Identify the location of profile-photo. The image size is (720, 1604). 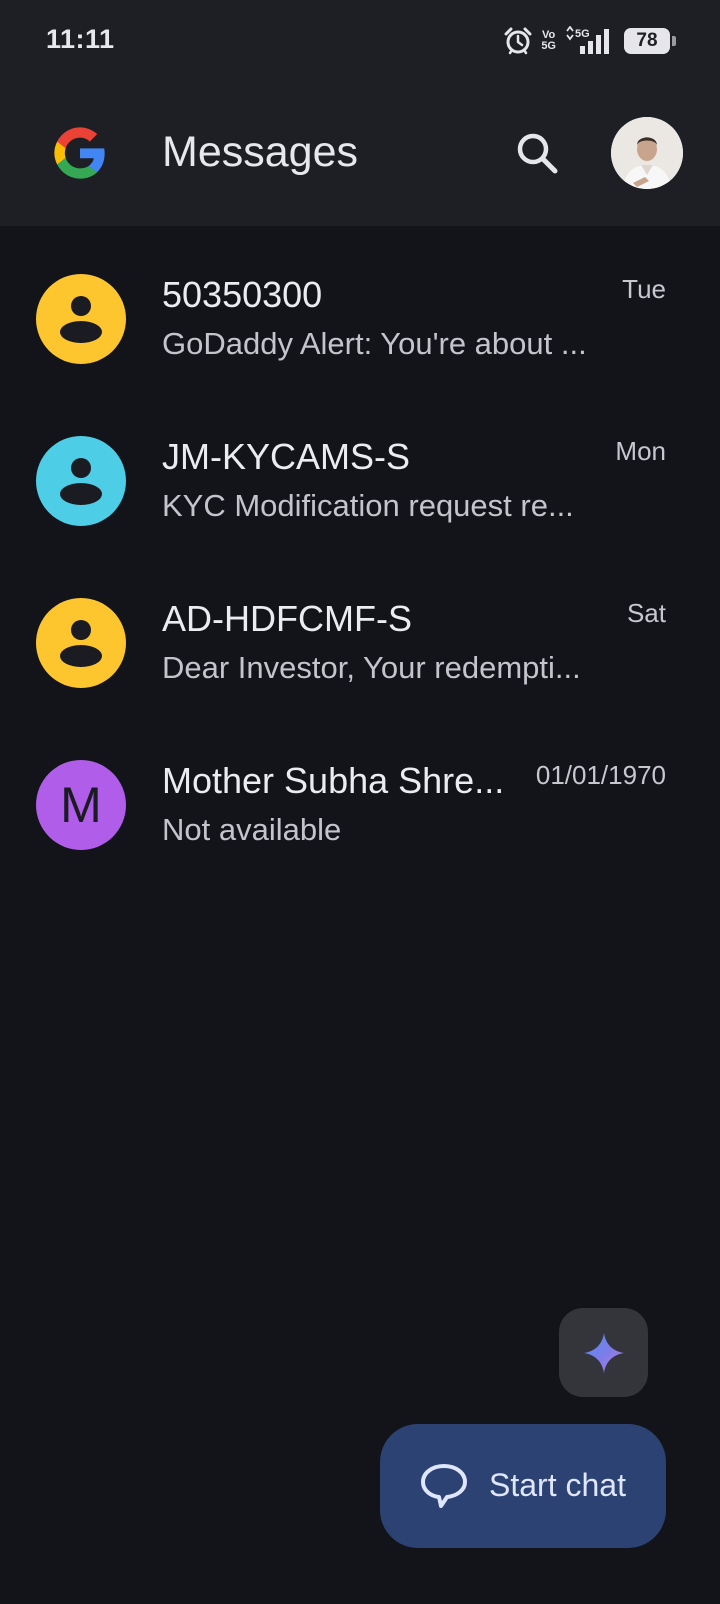
(647, 153).